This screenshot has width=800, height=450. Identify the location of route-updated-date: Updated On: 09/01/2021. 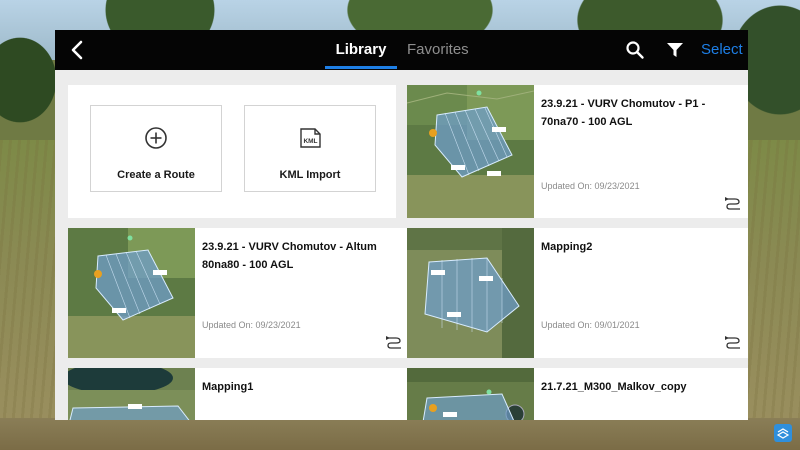
(590, 325).